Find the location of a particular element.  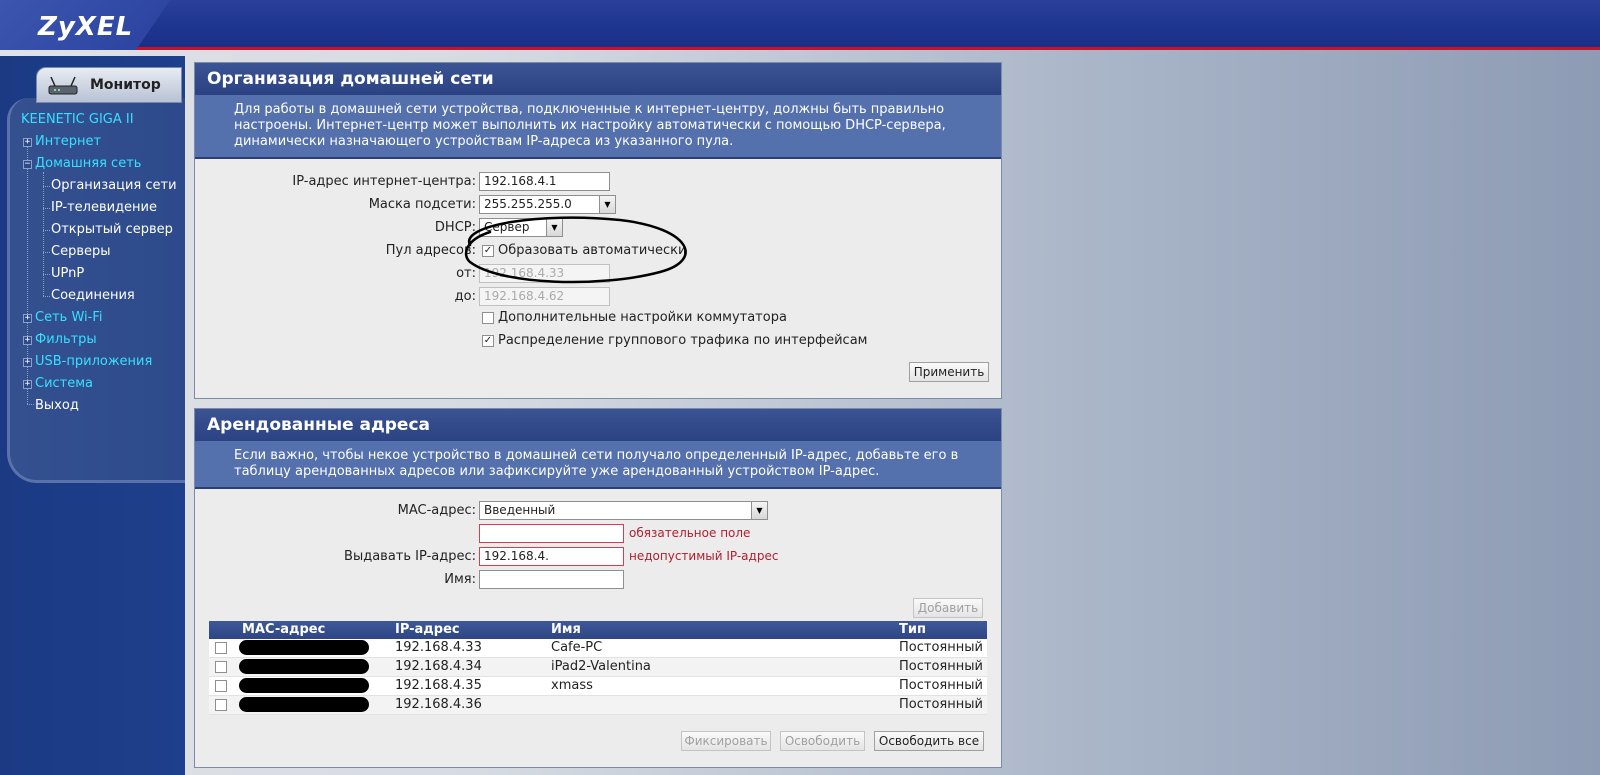

sidebar-item-logout: Выход is located at coordinates (57, 405).